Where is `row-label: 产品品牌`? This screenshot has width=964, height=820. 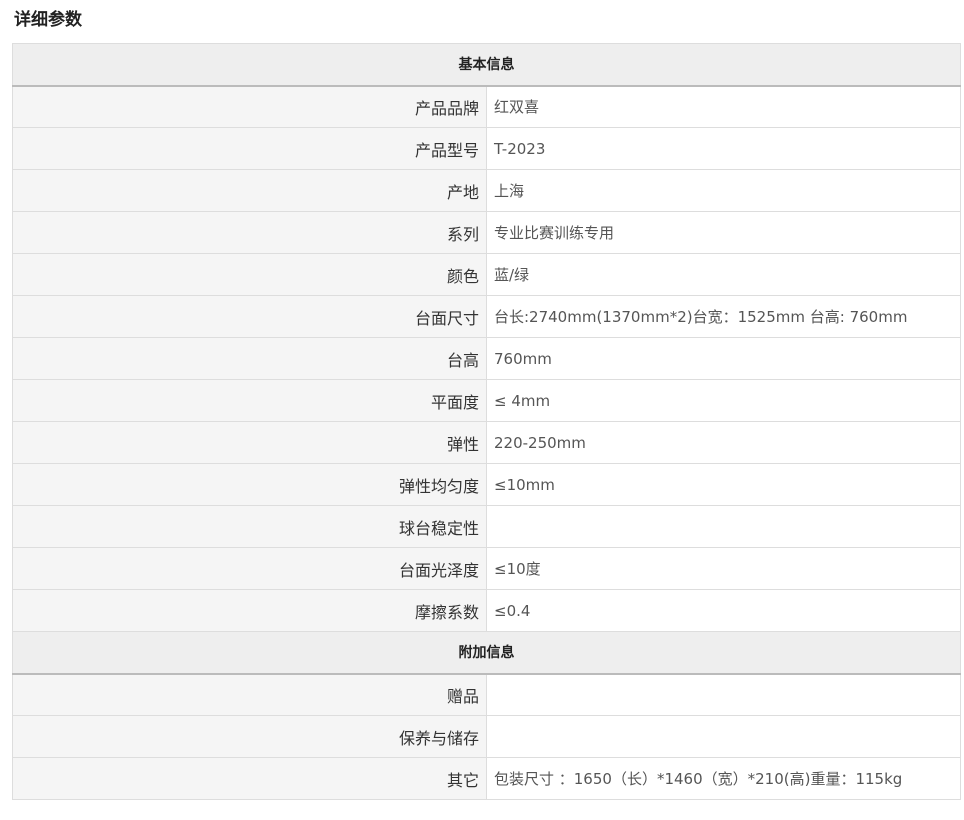 row-label: 产品品牌 is located at coordinates (249, 106).